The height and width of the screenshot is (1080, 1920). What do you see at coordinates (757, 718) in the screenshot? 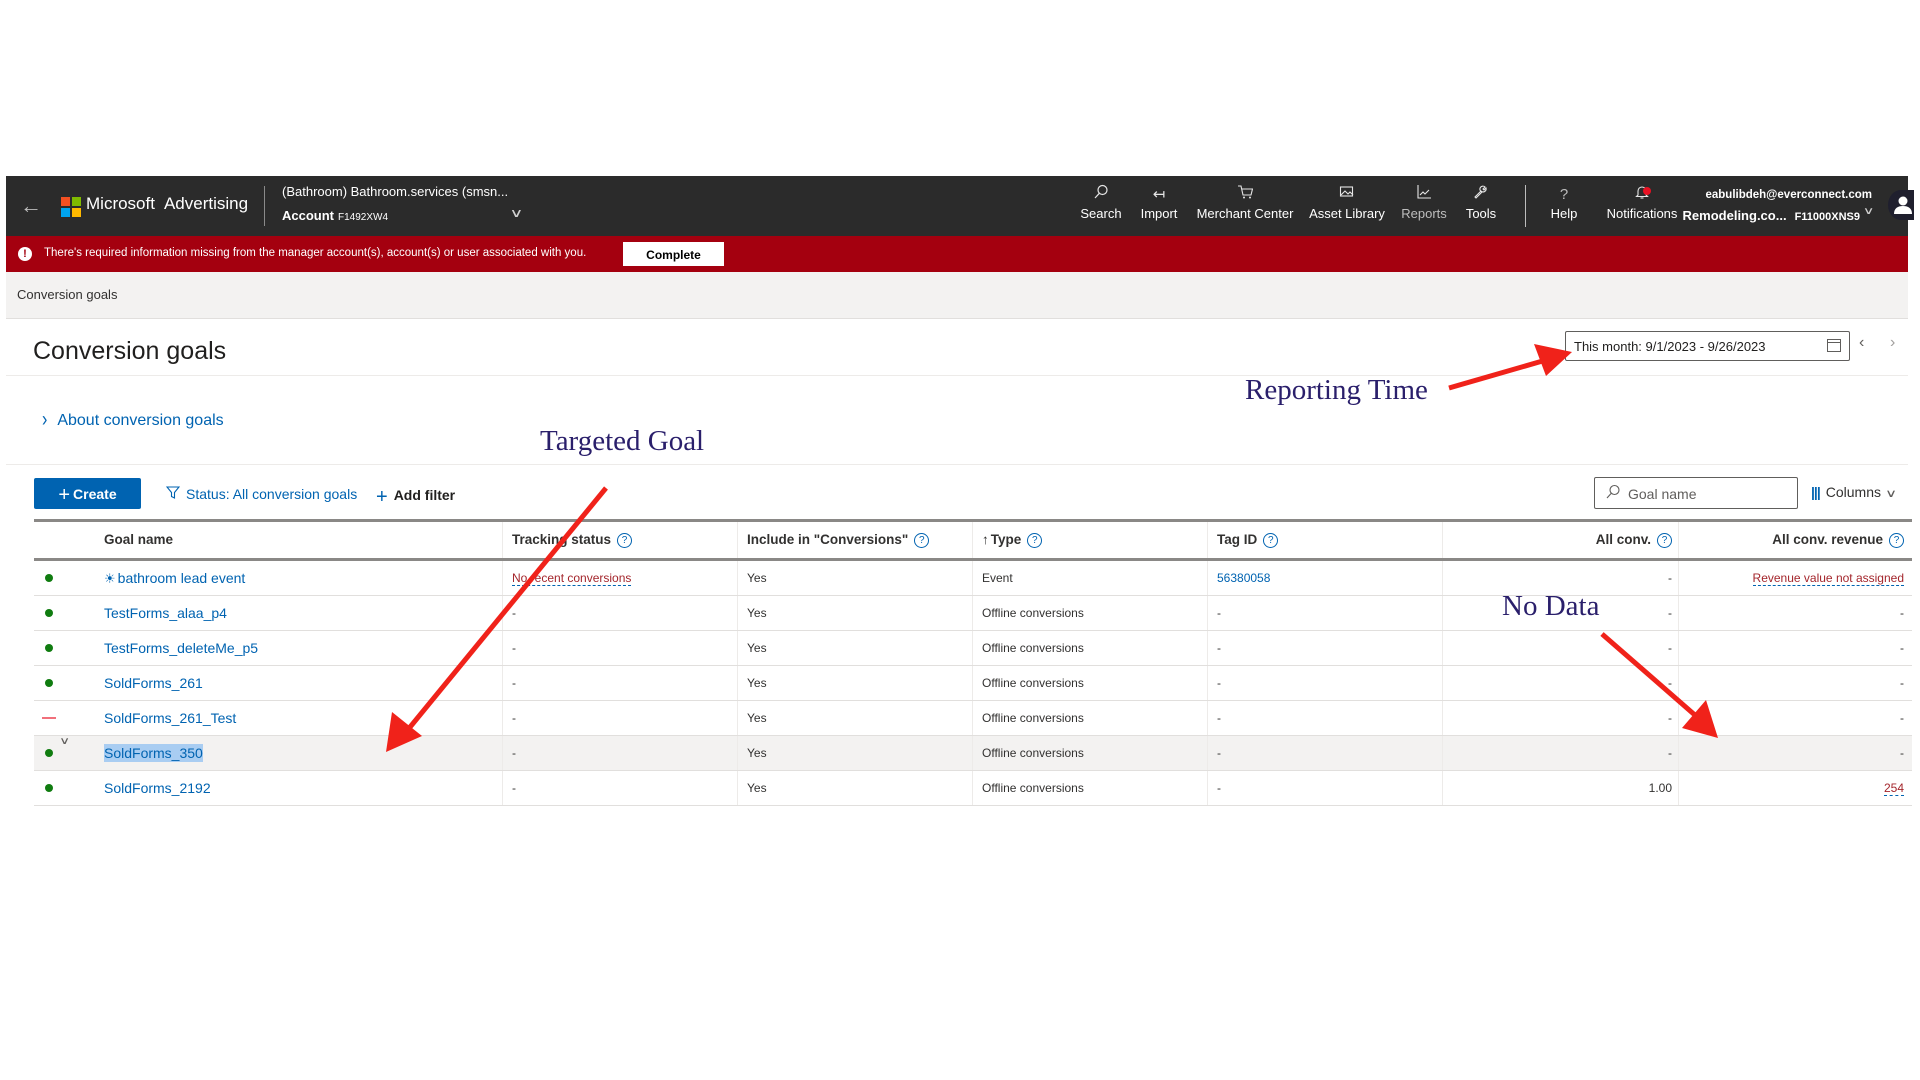
I see `cell-value: Yes` at bounding box center [757, 718].